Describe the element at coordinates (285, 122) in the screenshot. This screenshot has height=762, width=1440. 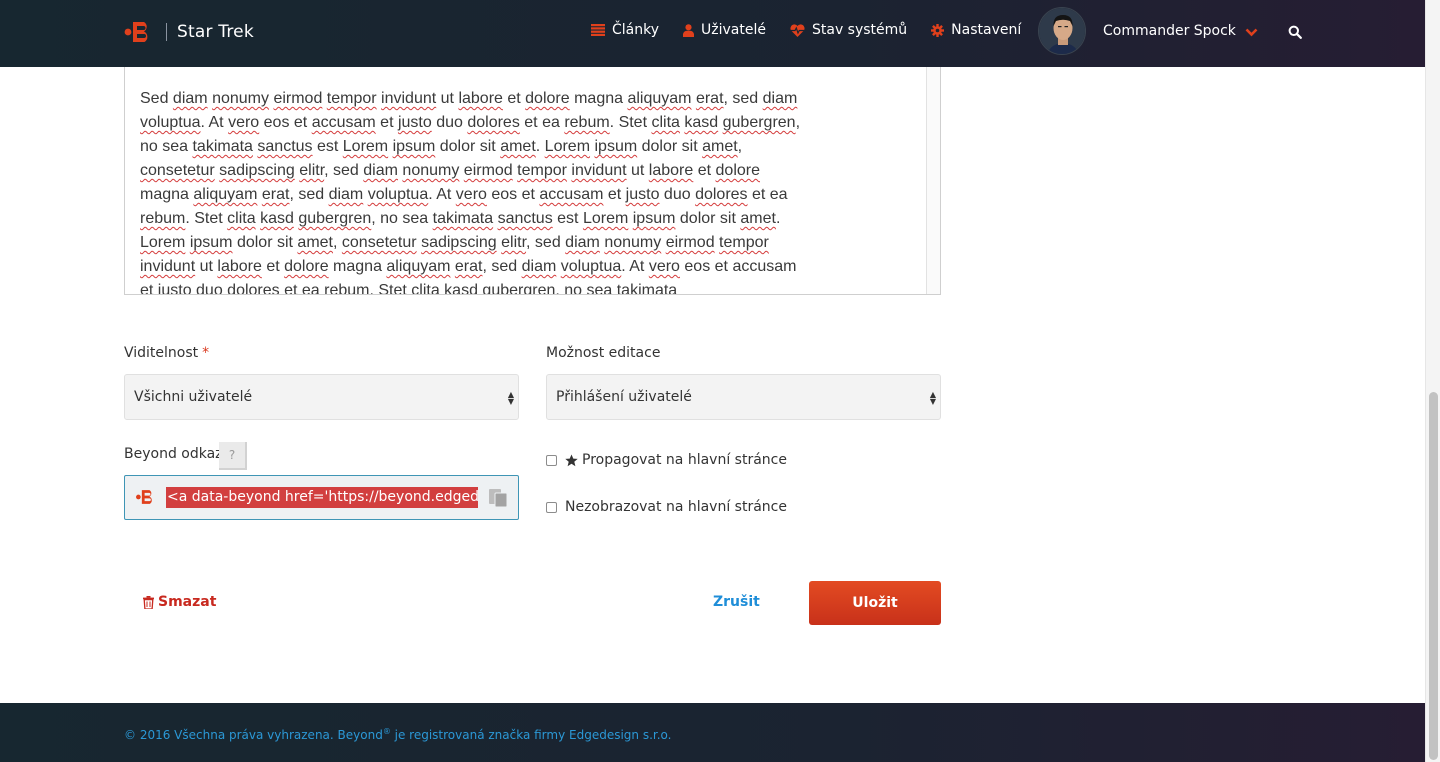
I see `text-segment: eos et` at that location.